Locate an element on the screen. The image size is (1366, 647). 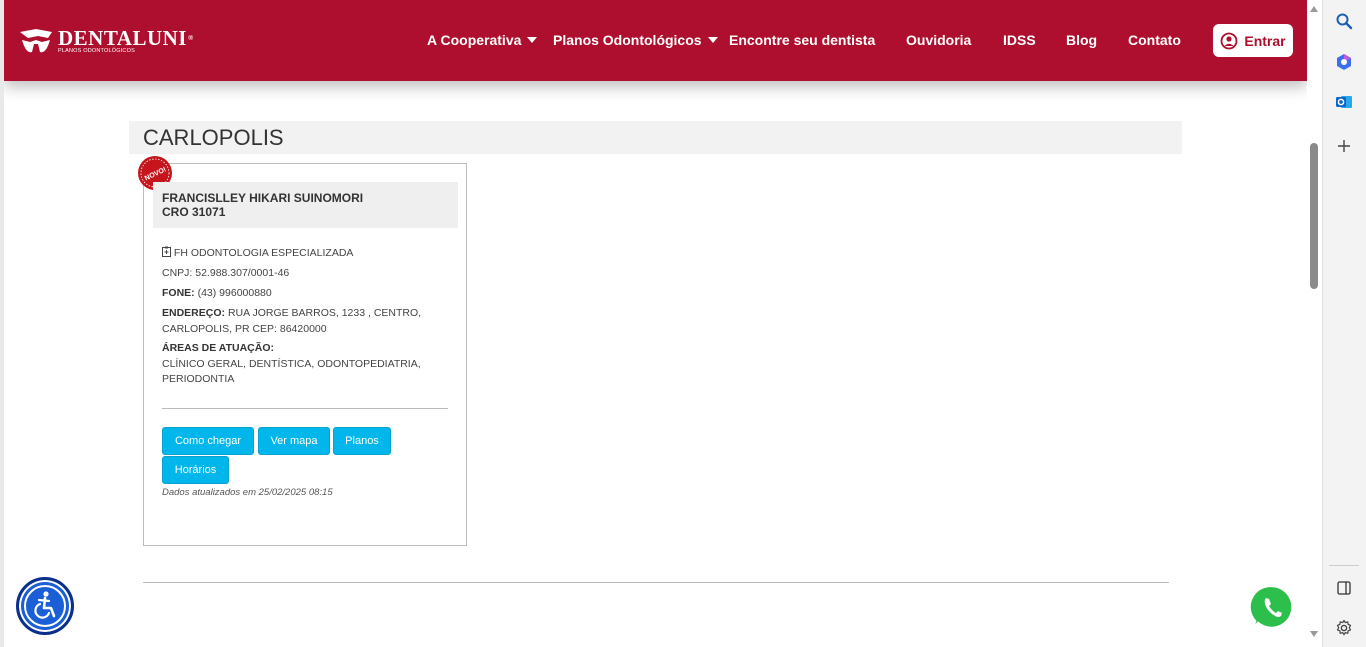
nav-item-encontre-dentista: Encontre seu dentista is located at coordinates (802, 40).